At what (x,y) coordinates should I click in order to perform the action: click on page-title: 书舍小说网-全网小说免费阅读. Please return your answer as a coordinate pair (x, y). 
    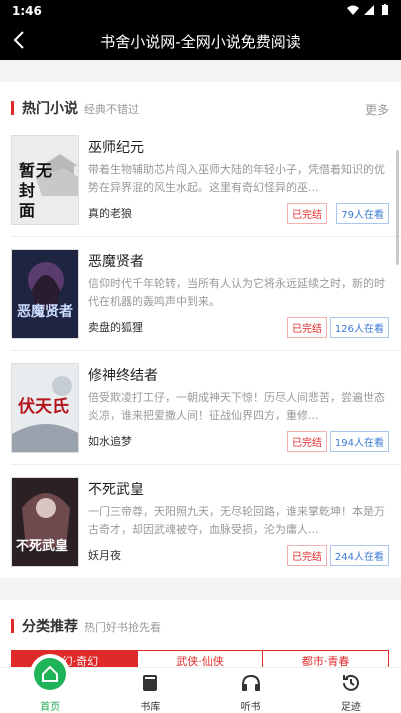
    Looking at the image, I should click on (200, 42).